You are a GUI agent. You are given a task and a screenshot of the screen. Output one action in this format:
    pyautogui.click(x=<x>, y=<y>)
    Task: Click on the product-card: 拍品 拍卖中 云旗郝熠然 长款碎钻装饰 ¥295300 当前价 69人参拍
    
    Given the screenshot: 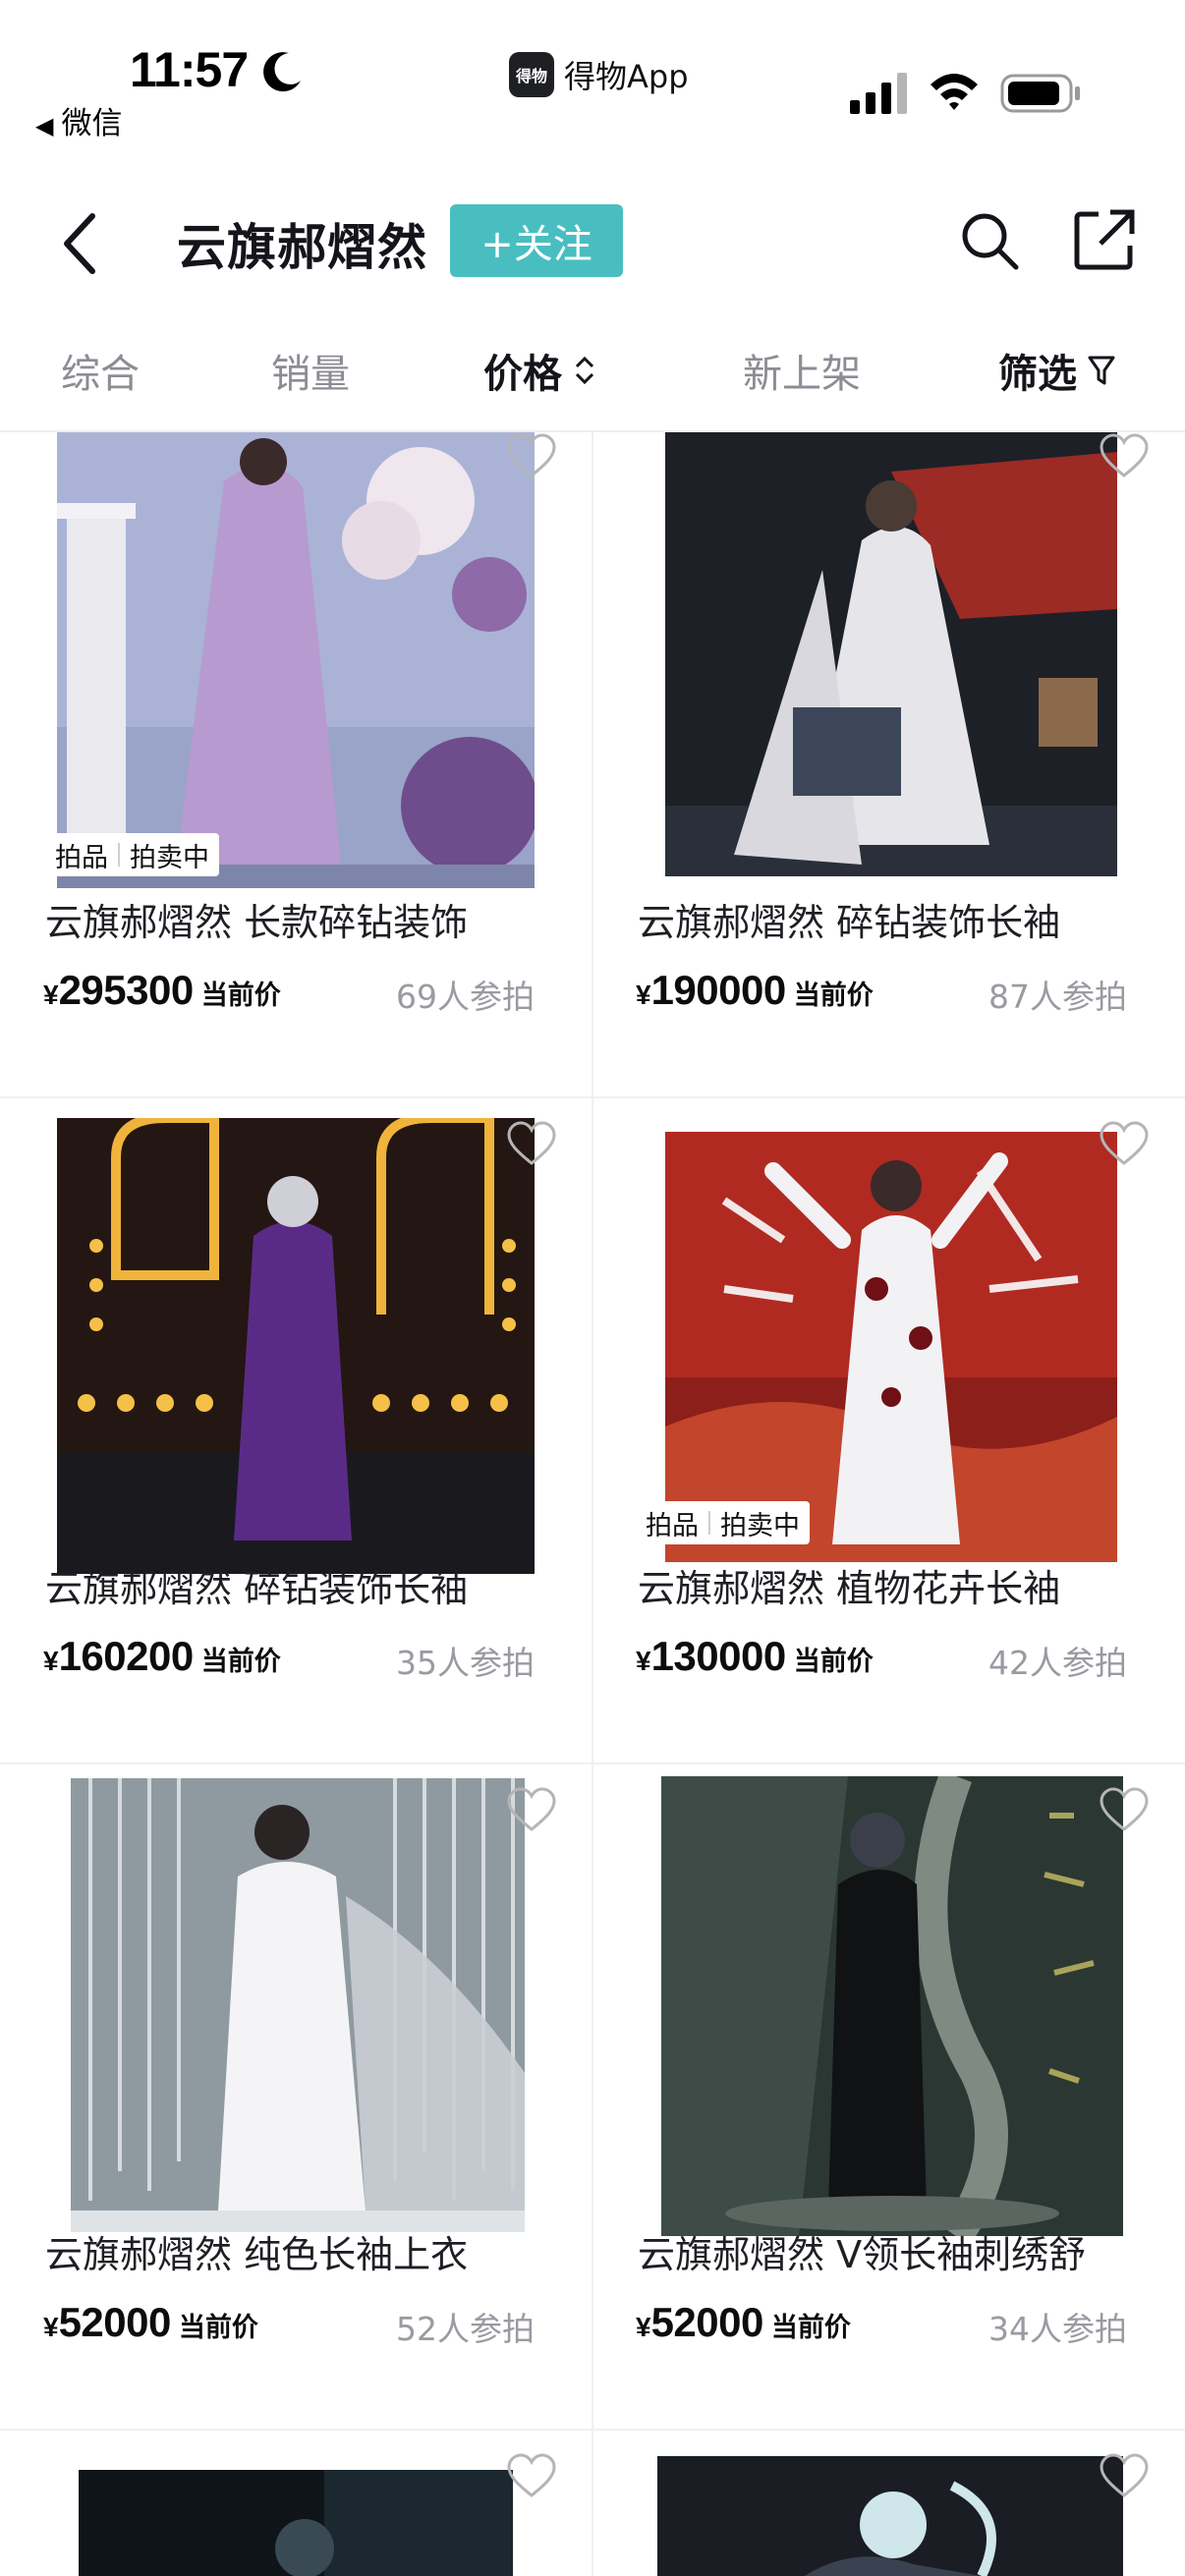 What is the action you would take?
    pyautogui.click(x=296, y=765)
    